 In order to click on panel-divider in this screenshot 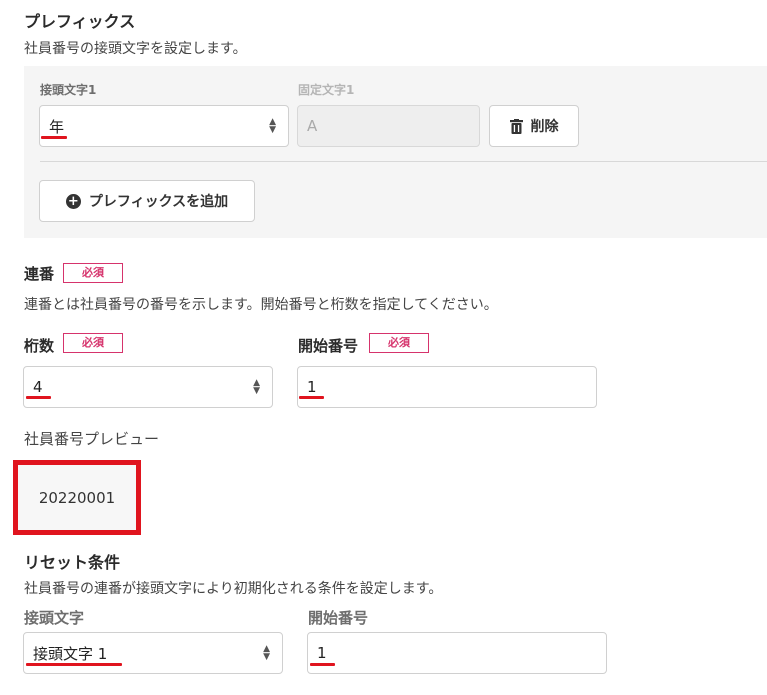, I will do `click(403, 161)`.